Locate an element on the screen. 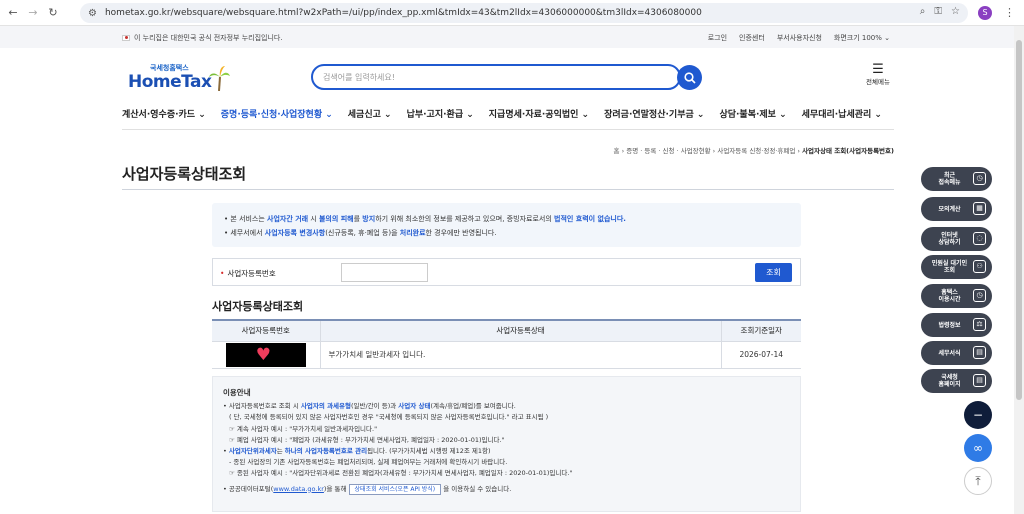 This screenshot has width=1024, height=514. scroll-top-button: ⤒ is located at coordinates (978, 481).